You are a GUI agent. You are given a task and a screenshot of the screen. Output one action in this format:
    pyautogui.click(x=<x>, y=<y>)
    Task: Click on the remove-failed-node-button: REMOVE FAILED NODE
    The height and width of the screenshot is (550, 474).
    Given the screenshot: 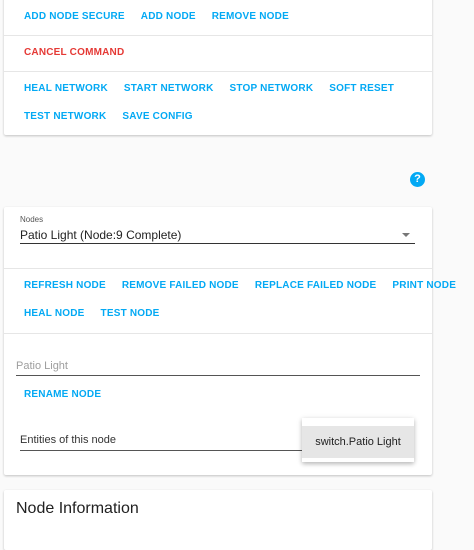 What is the action you would take?
    pyautogui.click(x=180, y=286)
    